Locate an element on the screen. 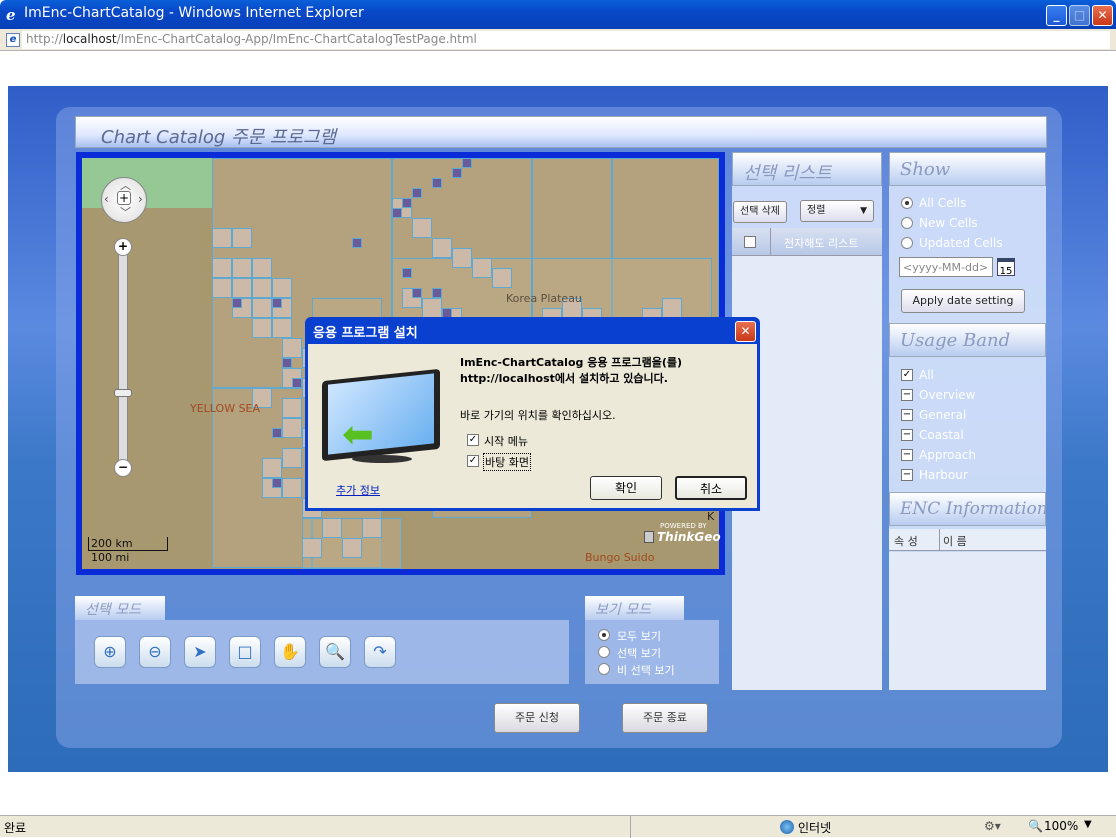 This screenshot has height=838, width=1116. usage-harbour-checkbox: − is located at coordinates (907, 475).